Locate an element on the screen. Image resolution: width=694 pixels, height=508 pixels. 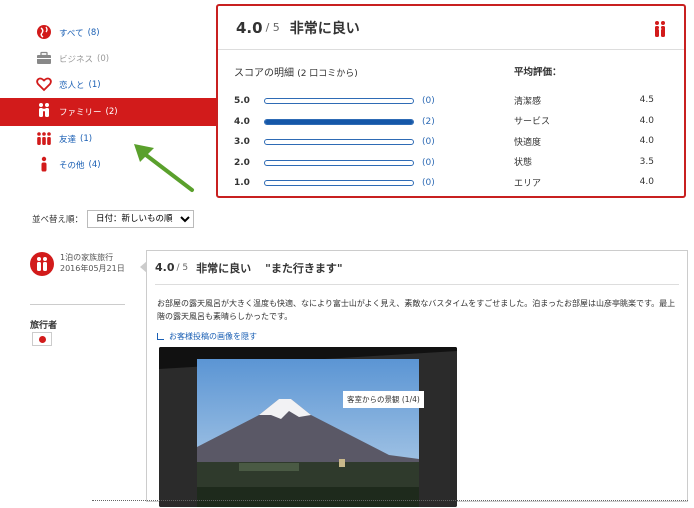
breakdown-row: 3.0 (0) is located at coordinates (359, 142).